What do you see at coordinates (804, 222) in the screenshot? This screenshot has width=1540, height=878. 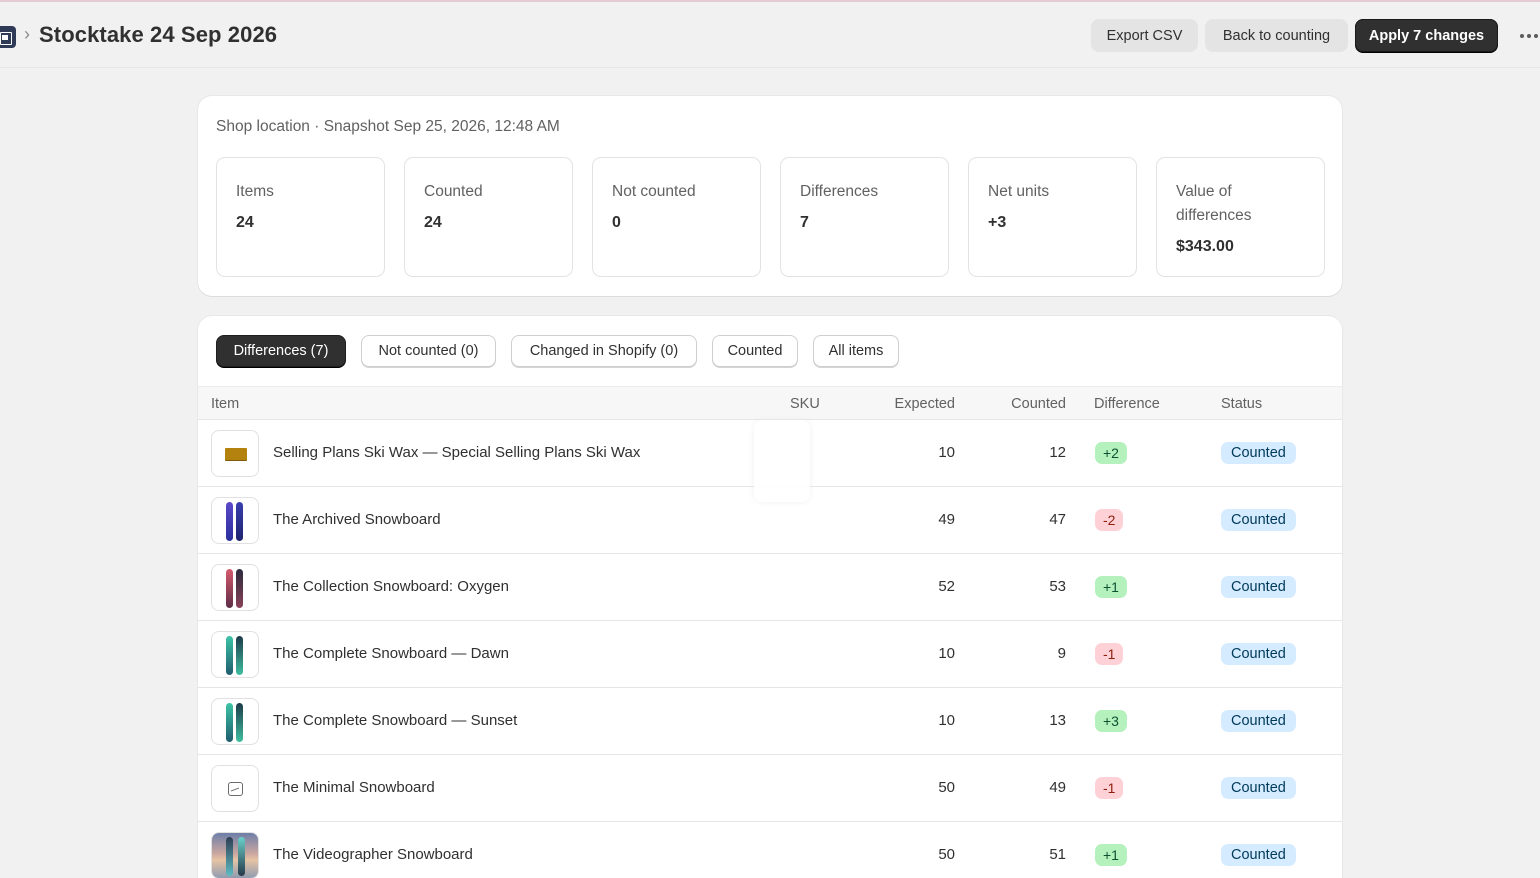 I see `stat-value: 7` at bounding box center [804, 222].